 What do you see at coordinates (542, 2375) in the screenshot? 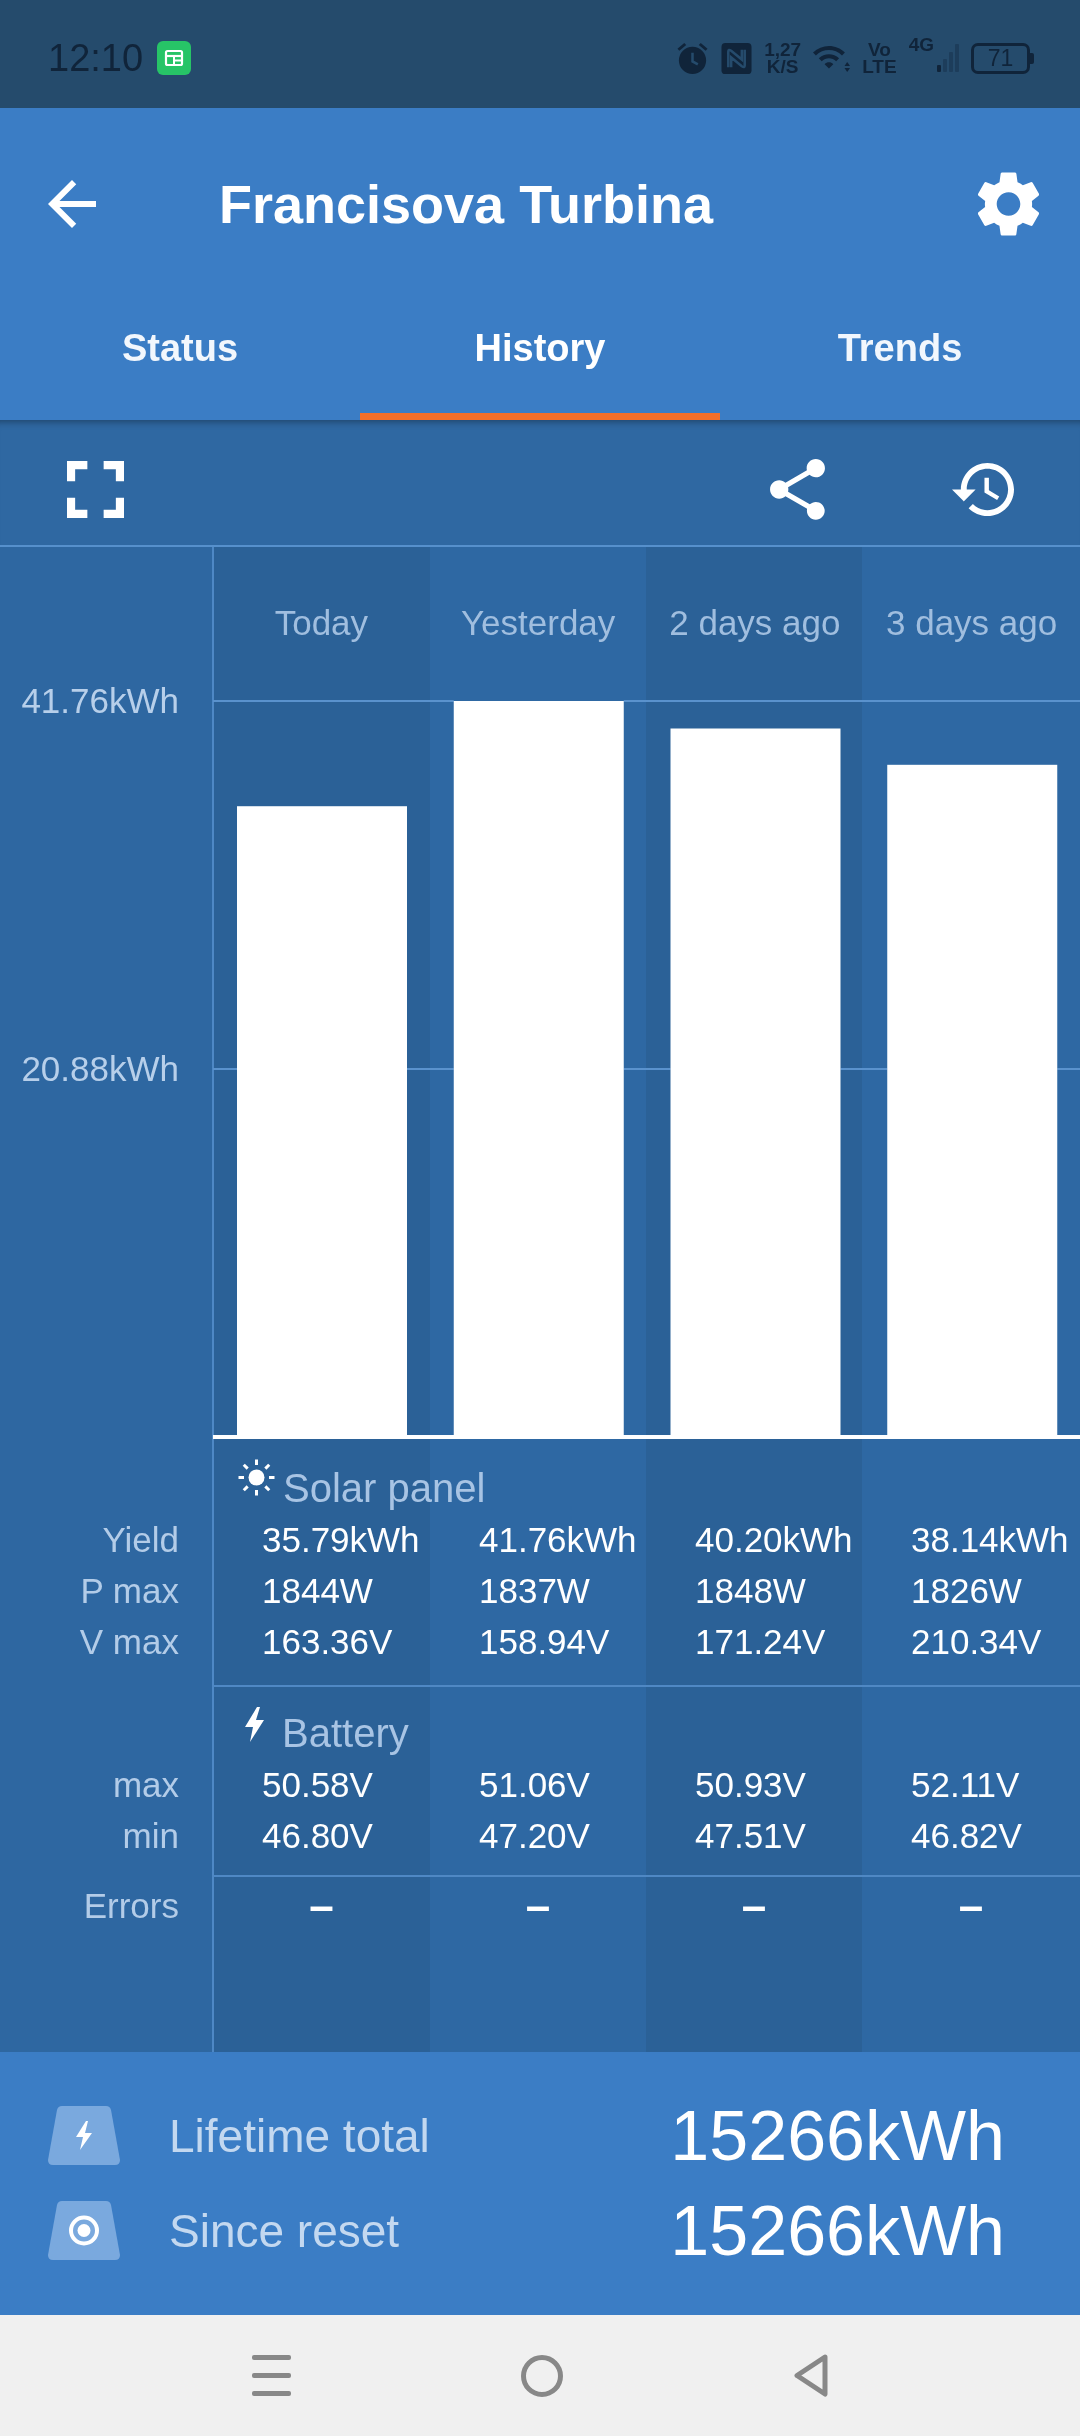
I see `circle-icon` at bounding box center [542, 2375].